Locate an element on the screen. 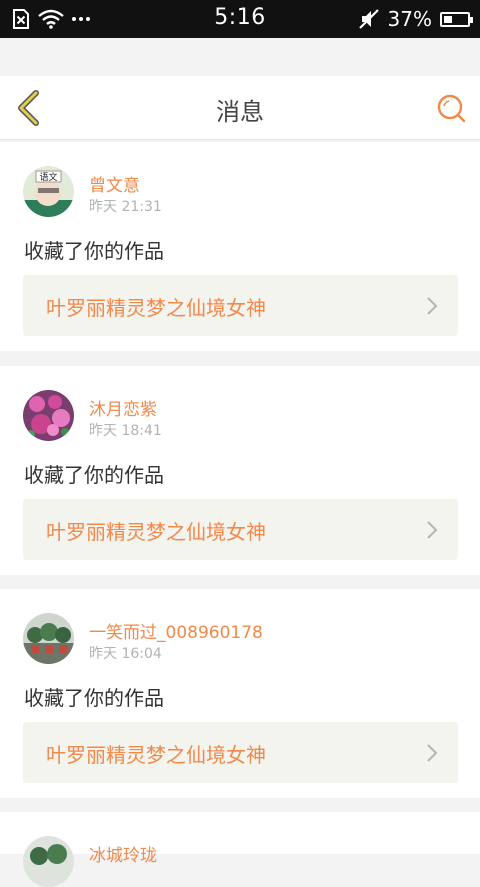 Image resolution: width=480 pixels, height=887 pixels. avatar: 语文 is located at coordinates (48, 191).